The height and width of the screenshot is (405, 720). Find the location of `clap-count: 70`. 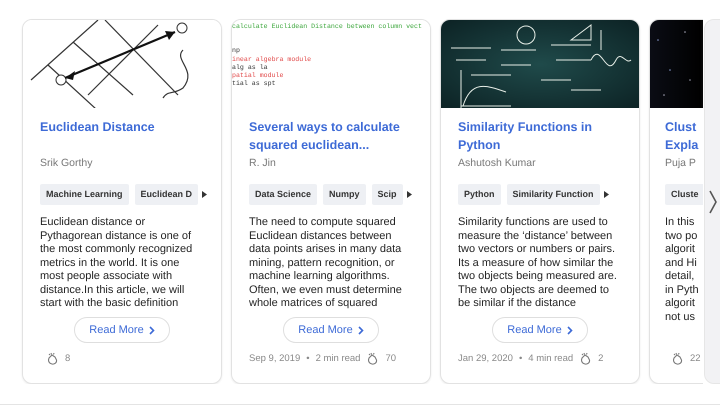

clap-count: 70 is located at coordinates (390, 358).